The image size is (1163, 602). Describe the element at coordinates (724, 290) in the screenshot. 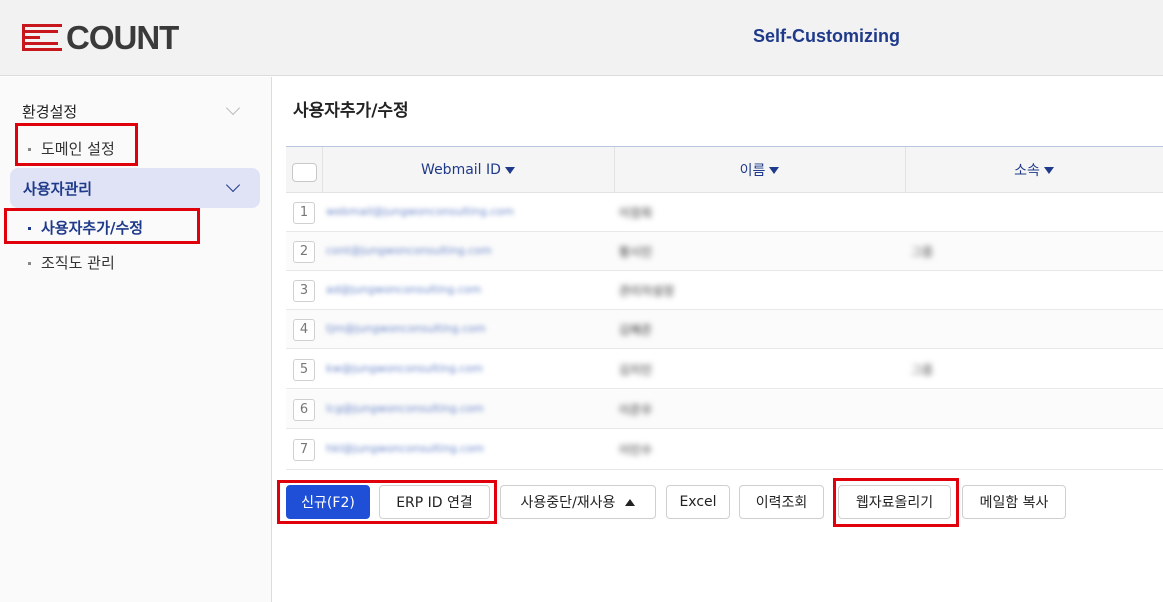

I see `table-row: 3 ad@jungwonconsulting.com 관리자설정` at that location.